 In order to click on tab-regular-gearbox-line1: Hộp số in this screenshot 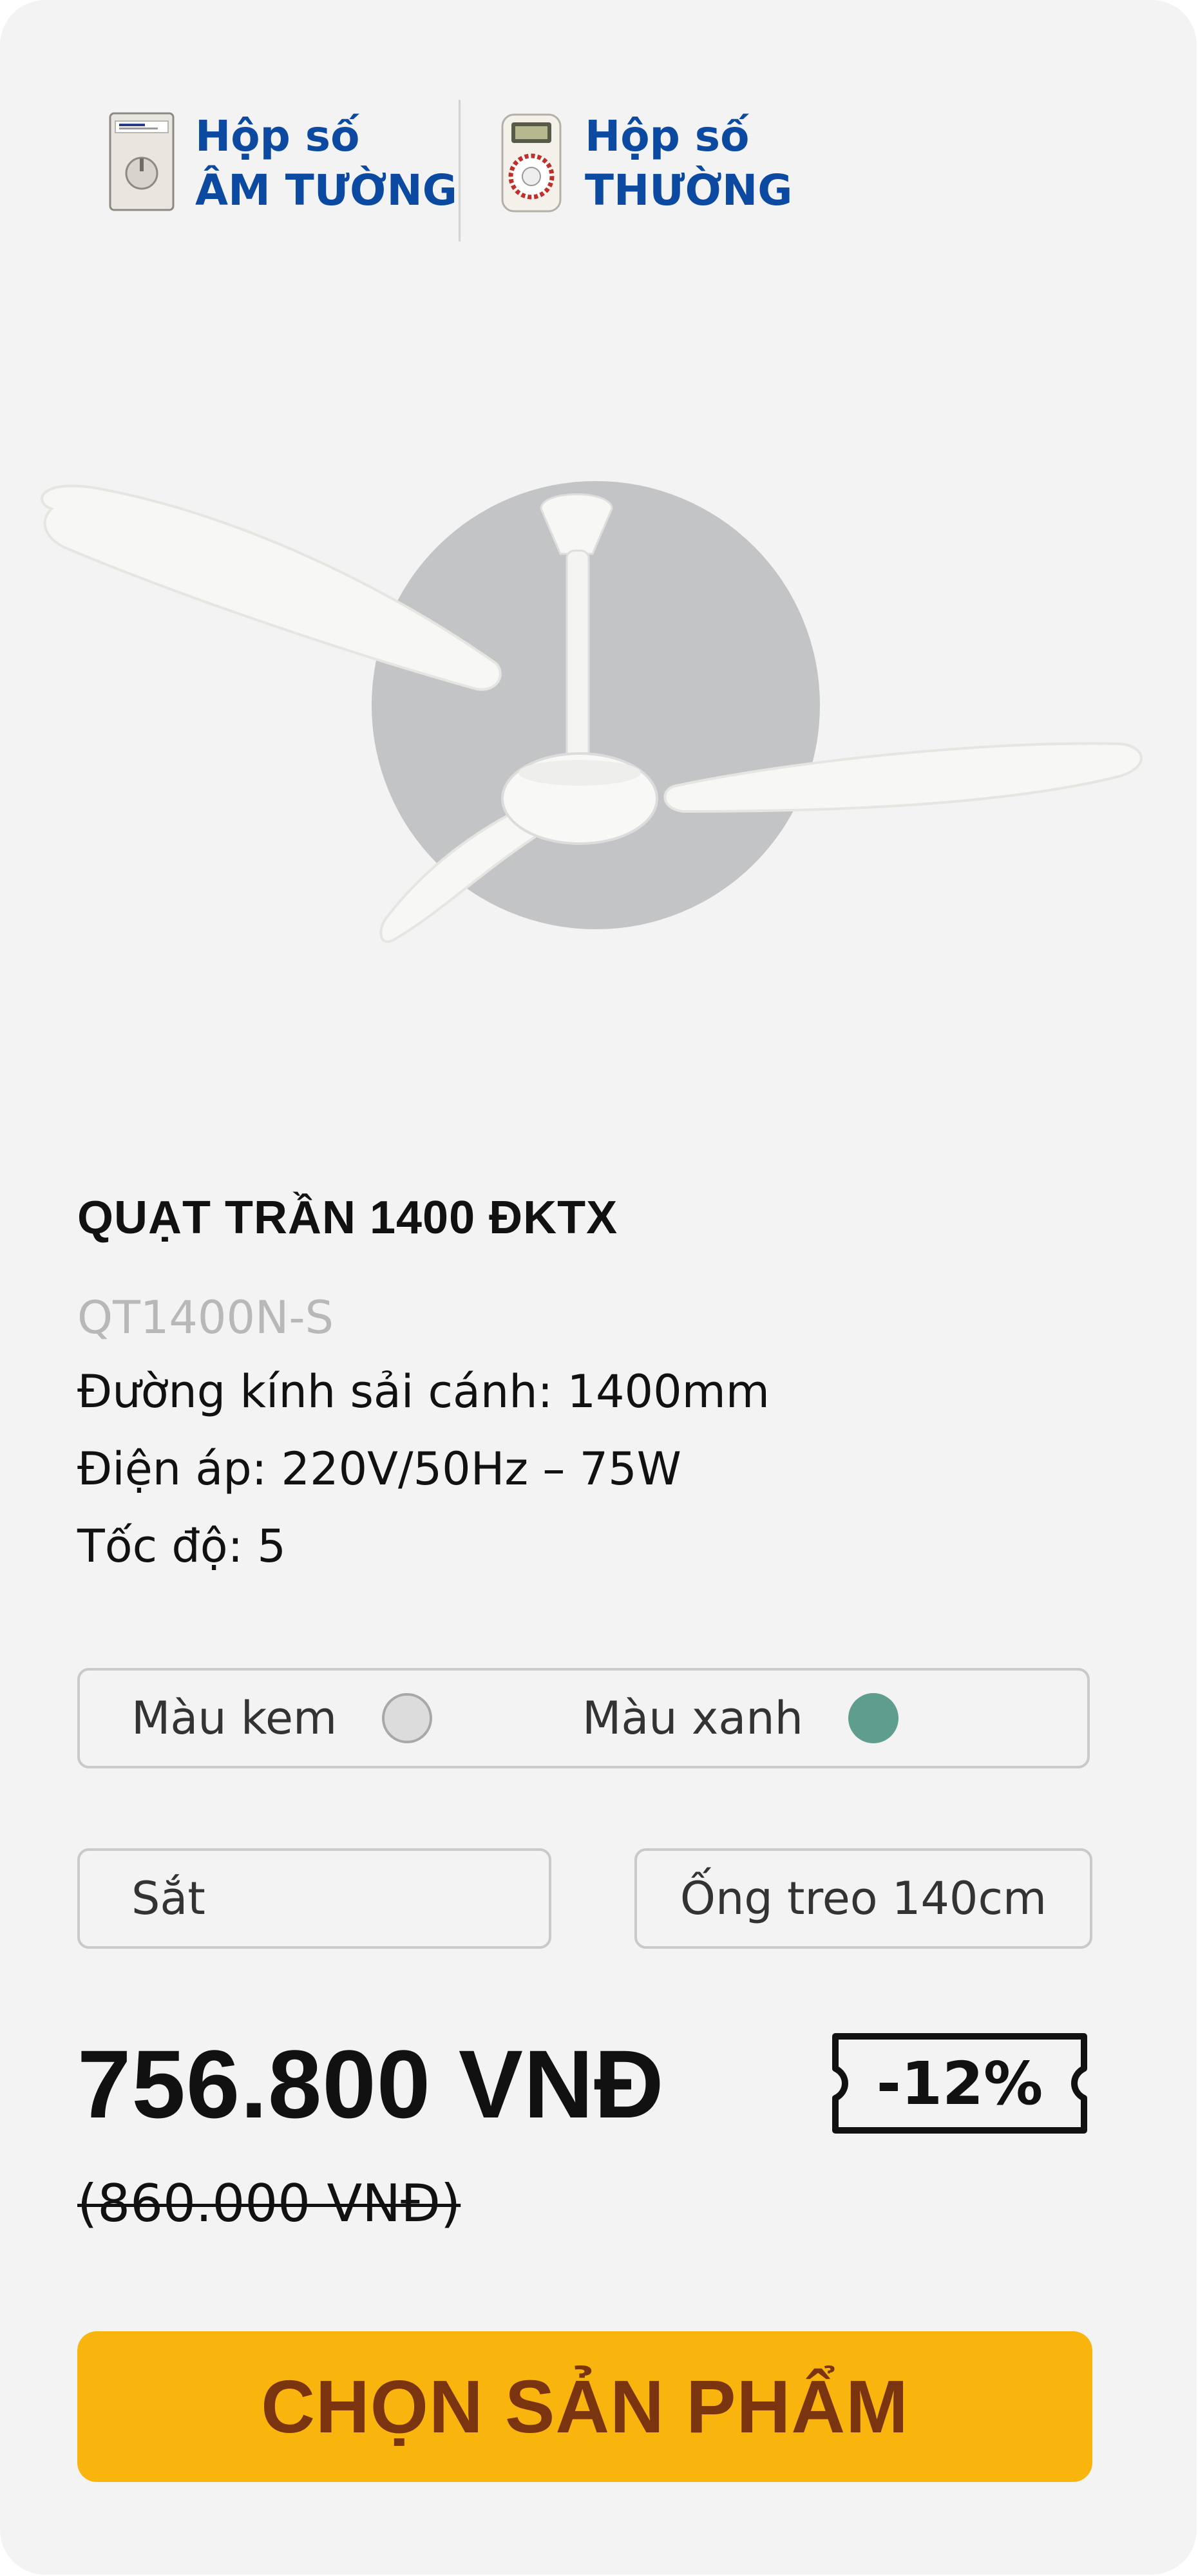, I will do `click(667, 136)`.